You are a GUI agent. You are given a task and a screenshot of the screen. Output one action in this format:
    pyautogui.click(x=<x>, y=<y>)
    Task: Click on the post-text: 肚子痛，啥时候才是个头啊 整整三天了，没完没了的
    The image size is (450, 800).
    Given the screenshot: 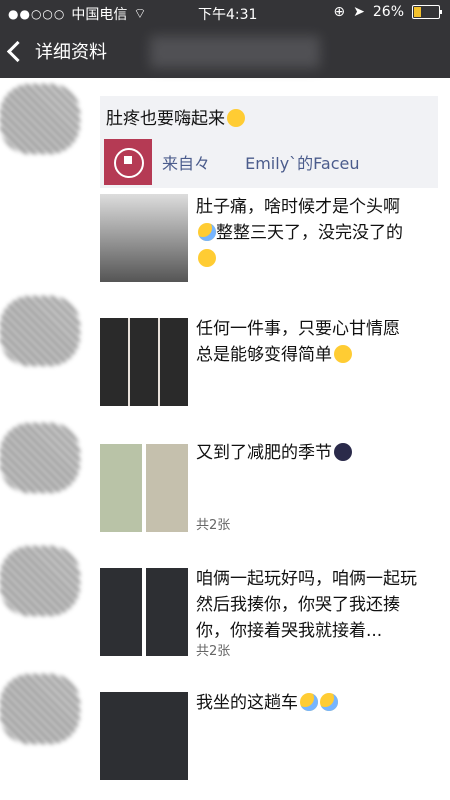 What is the action you would take?
    pyautogui.click(x=312, y=233)
    